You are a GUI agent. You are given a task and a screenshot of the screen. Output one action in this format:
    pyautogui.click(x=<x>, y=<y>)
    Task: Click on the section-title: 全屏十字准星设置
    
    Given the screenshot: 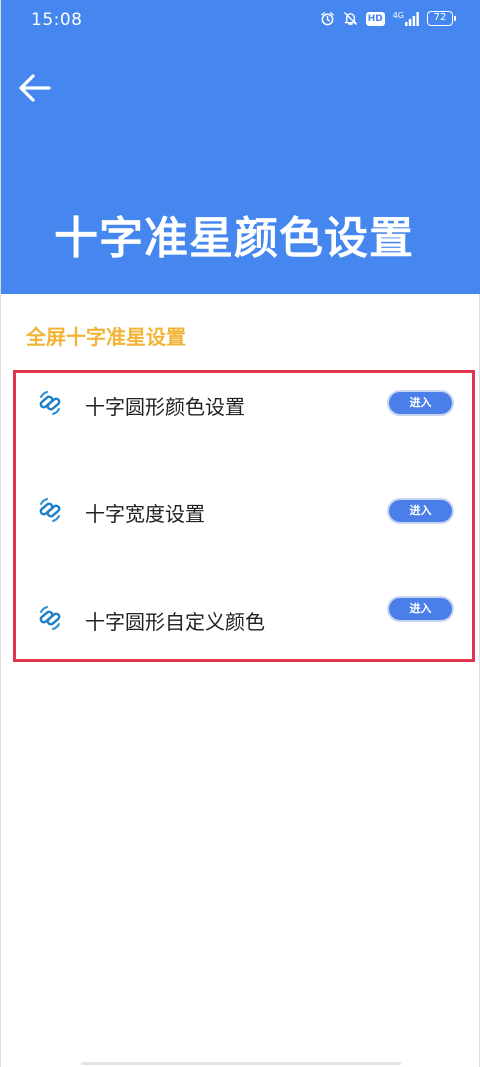 What is the action you would take?
    pyautogui.click(x=106, y=337)
    